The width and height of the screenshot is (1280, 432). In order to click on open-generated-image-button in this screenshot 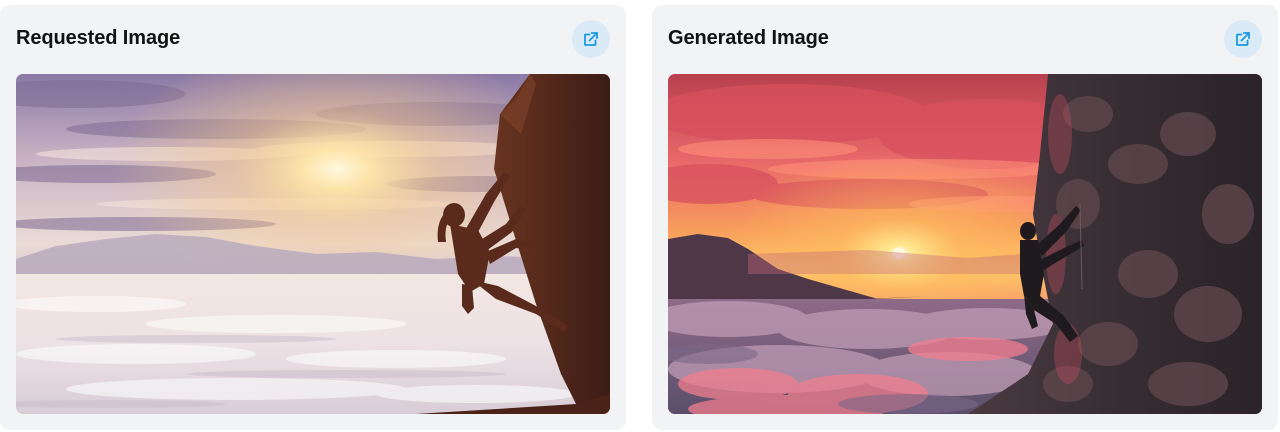, I will do `click(1243, 39)`.